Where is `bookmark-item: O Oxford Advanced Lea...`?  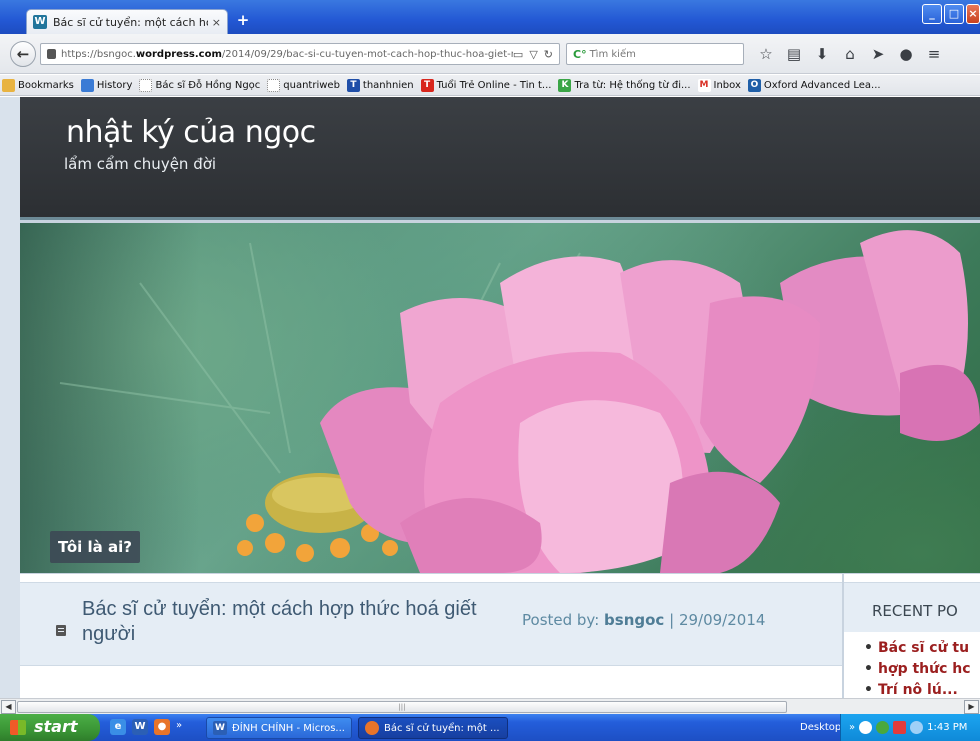
bookmark-item: O Oxford Advanced Lea... is located at coordinates (814, 85).